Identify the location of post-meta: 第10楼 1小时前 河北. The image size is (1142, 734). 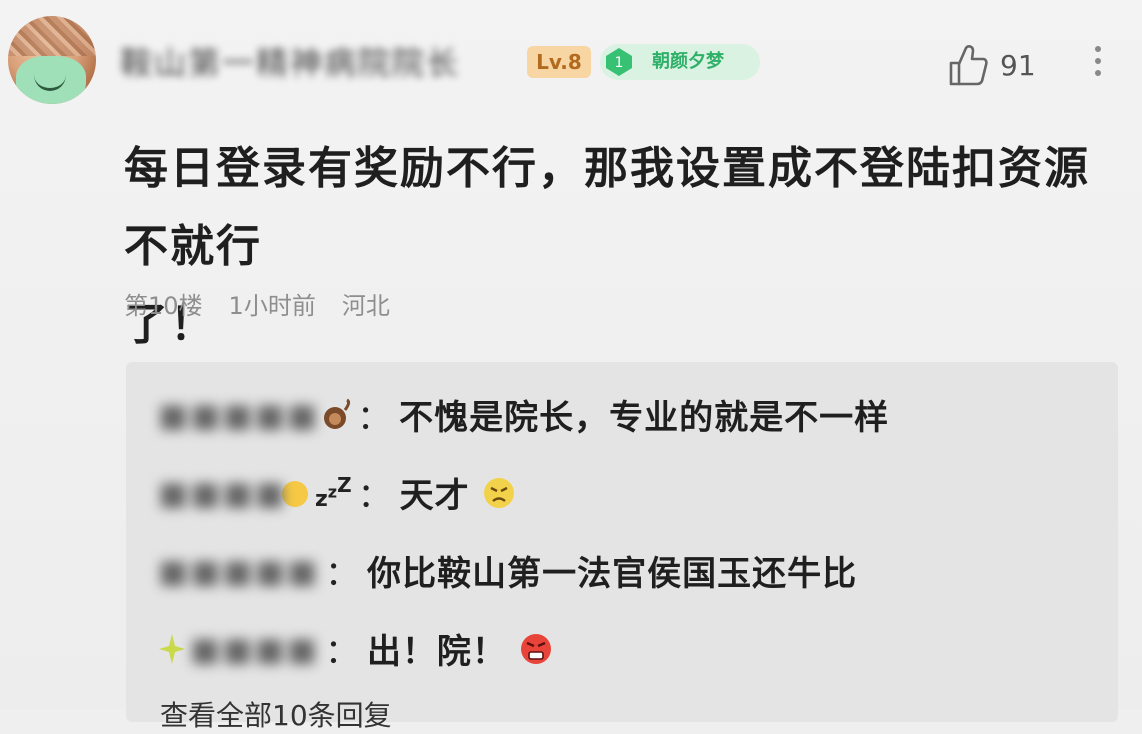
(257, 303).